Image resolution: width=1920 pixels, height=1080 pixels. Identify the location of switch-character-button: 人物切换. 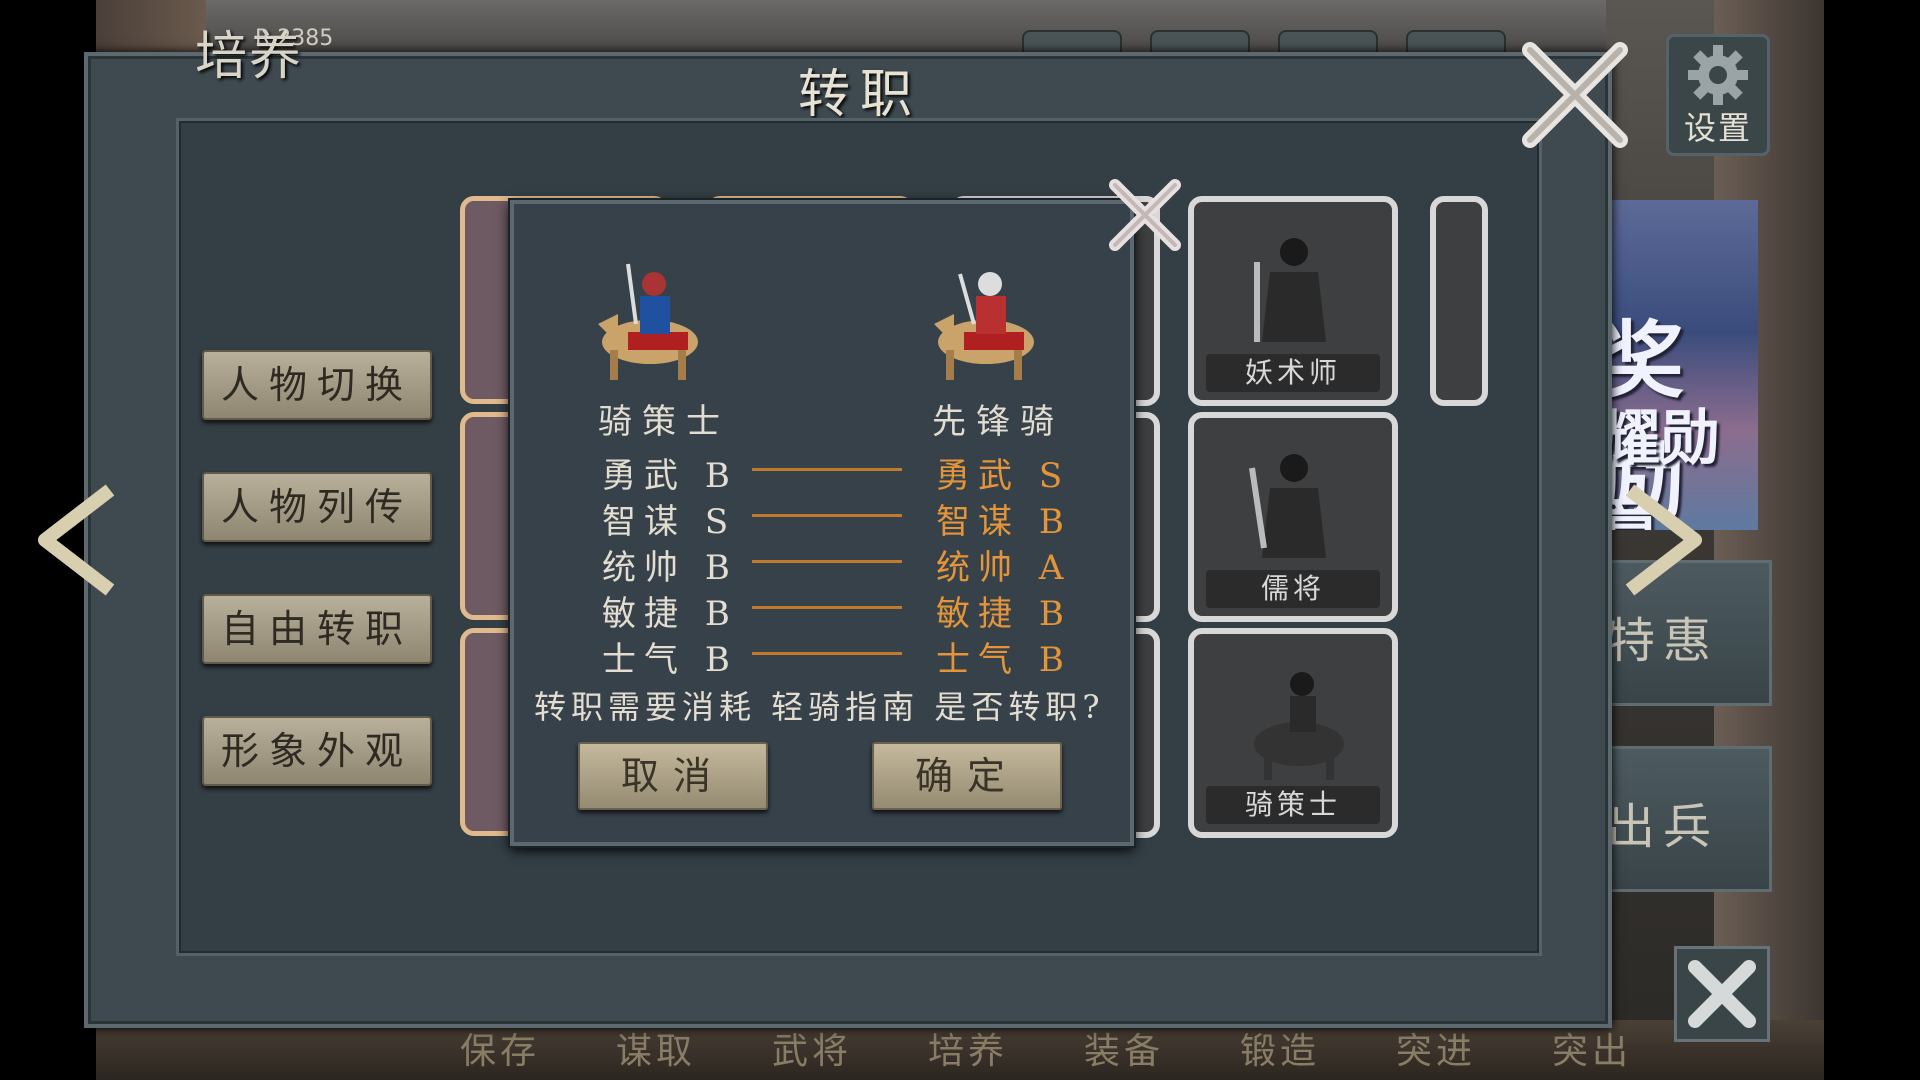
(317, 385).